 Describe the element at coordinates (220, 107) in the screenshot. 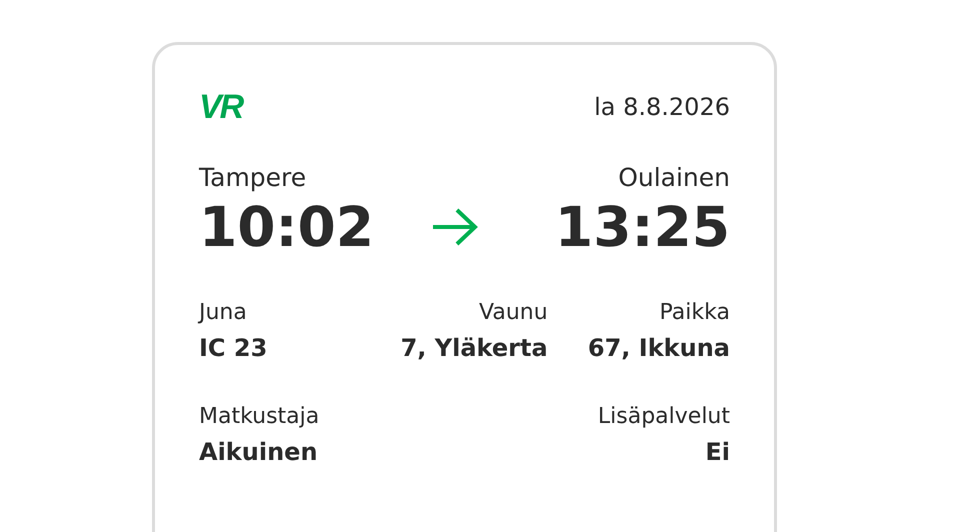

I see `logo: VR` at that location.